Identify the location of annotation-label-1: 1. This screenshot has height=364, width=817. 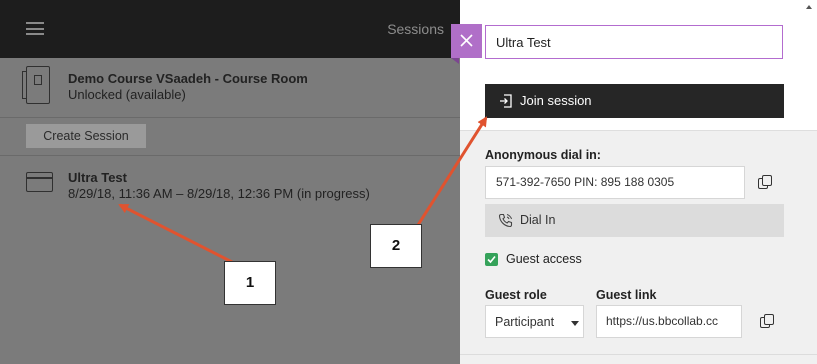
(250, 283).